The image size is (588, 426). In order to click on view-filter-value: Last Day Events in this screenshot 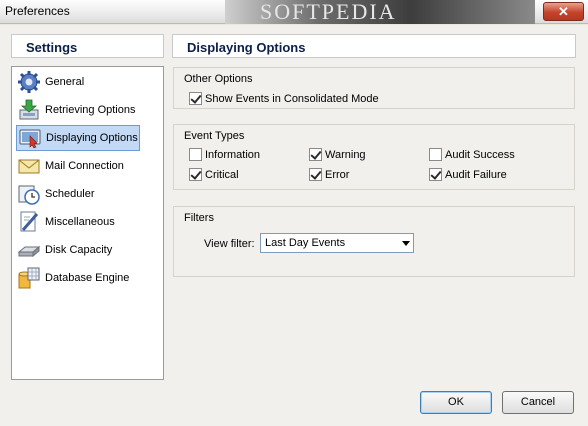, I will do `click(305, 243)`.